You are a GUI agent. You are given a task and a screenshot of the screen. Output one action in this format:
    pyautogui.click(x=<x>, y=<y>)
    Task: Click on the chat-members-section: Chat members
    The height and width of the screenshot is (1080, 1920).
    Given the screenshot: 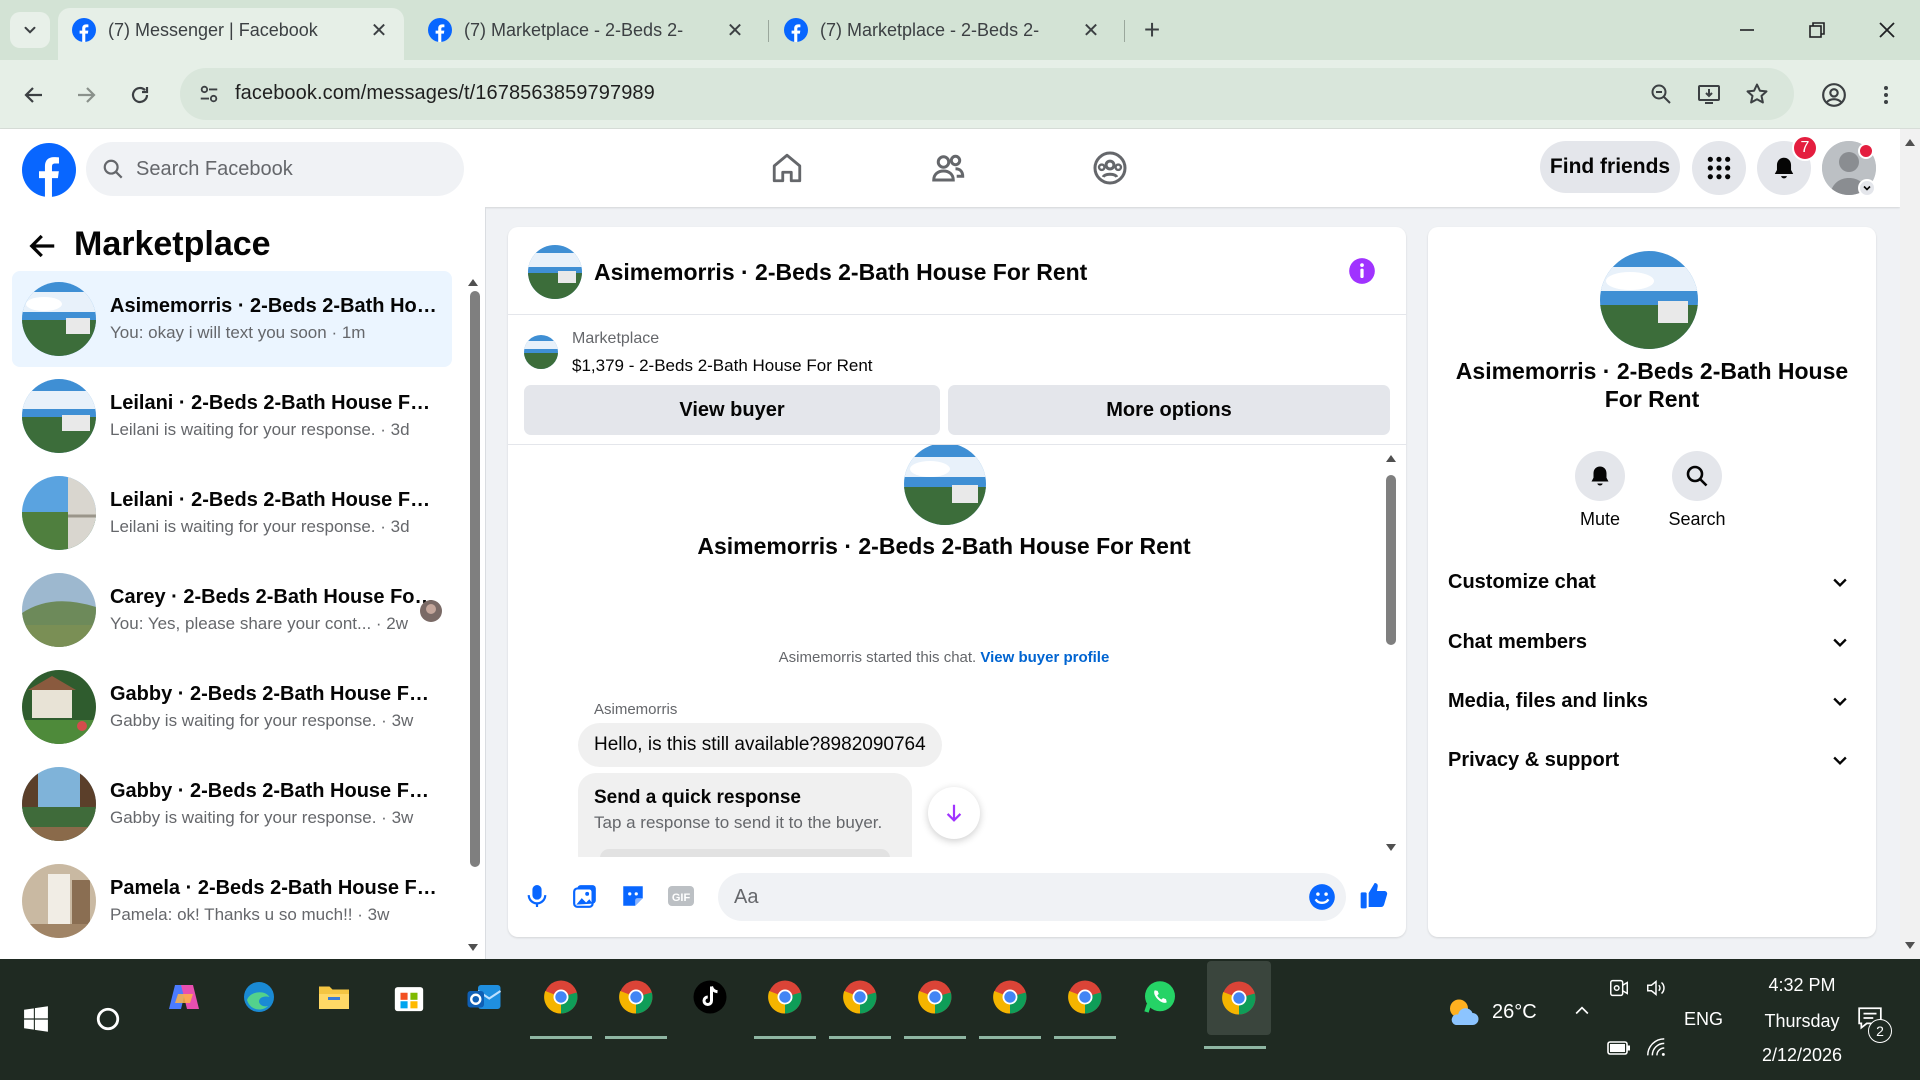 What is the action you would take?
    pyautogui.click(x=1652, y=642)
    